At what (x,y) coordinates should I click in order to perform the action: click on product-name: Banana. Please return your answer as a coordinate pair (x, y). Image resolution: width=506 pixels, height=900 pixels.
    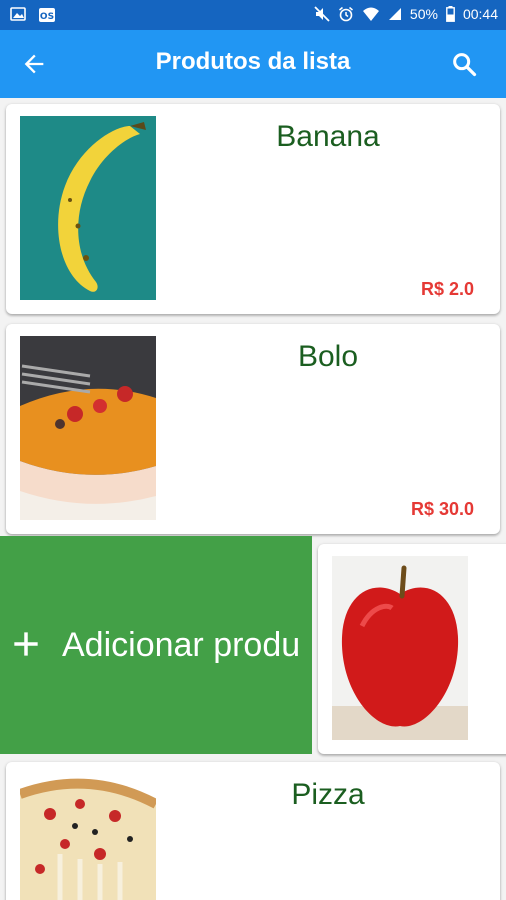
    Looking at the image, I should click on (328, 136).